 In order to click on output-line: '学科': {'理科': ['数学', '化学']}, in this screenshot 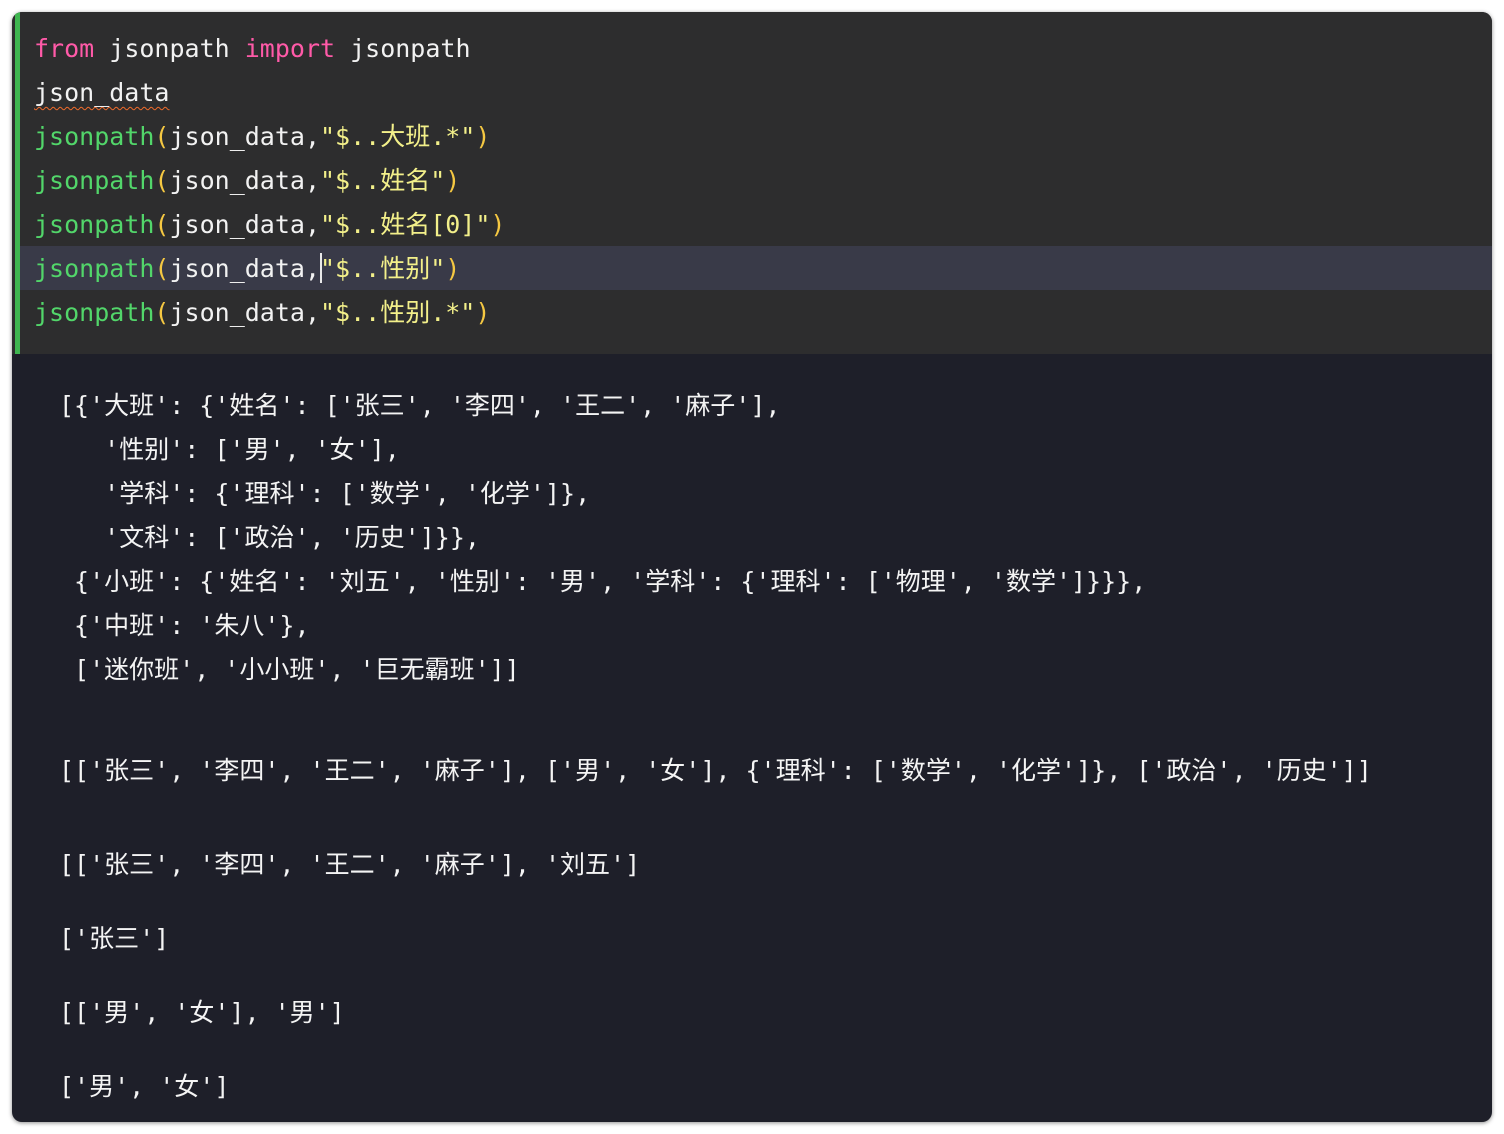, I will do `click(325, 493)`.